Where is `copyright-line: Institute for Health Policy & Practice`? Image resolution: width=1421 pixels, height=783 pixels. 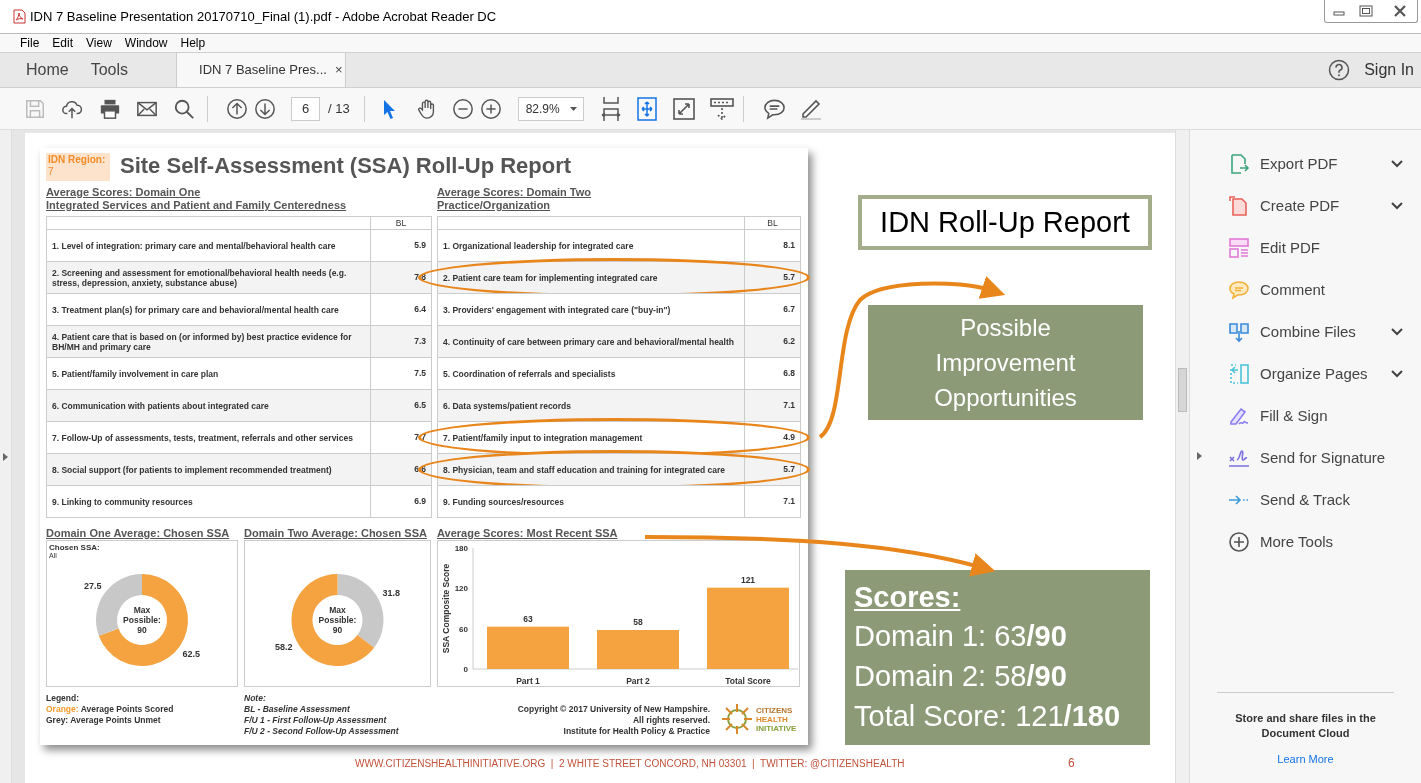 copyright-line: Institute for Health Policy & Practice is located at coordinates (636, 731).